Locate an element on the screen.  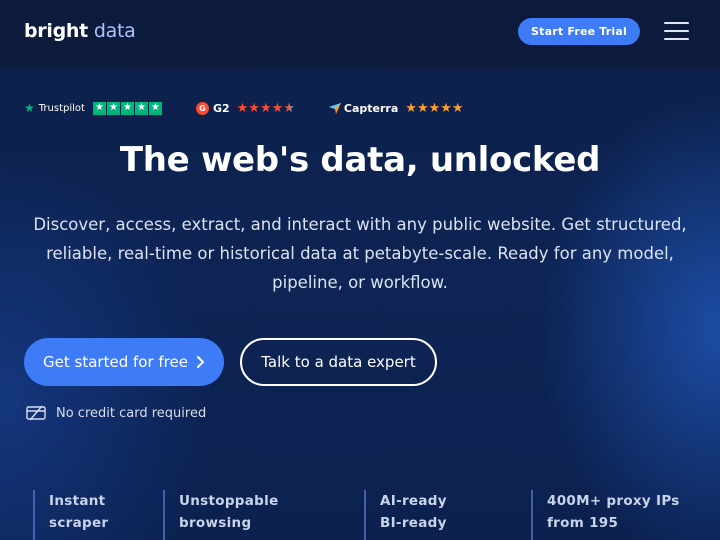
no-credit-card-label: No credit card required is located at coordinates (131, 413).